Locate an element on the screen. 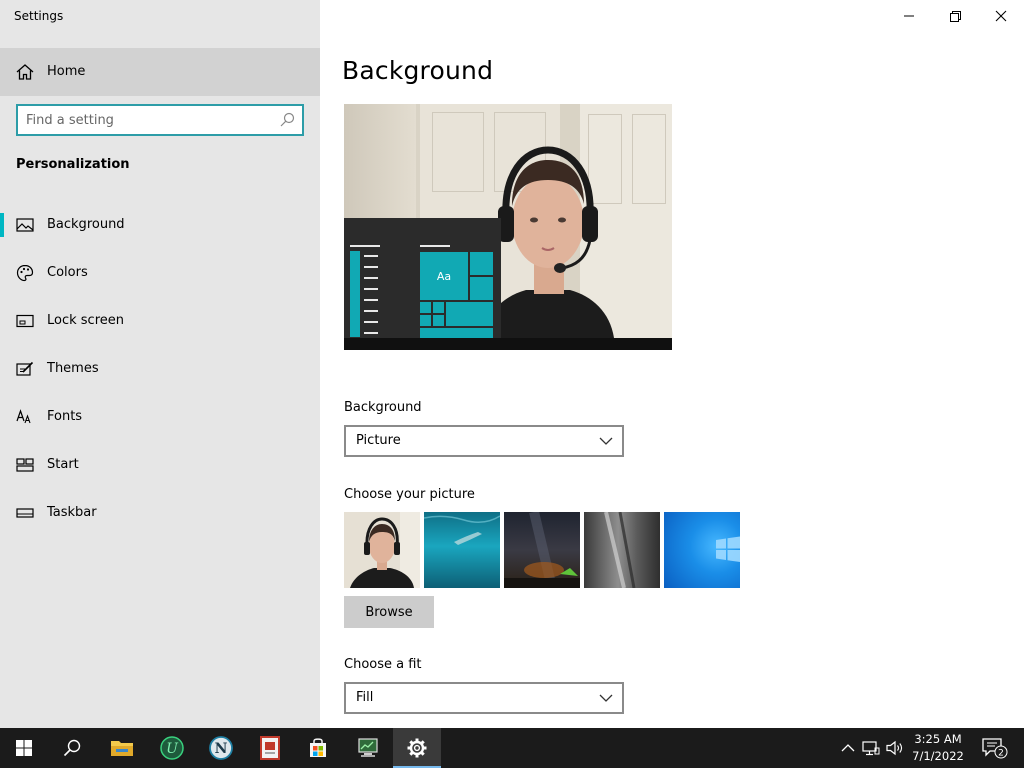  taskbar-app-monitor is located at coordinates (368, 748).